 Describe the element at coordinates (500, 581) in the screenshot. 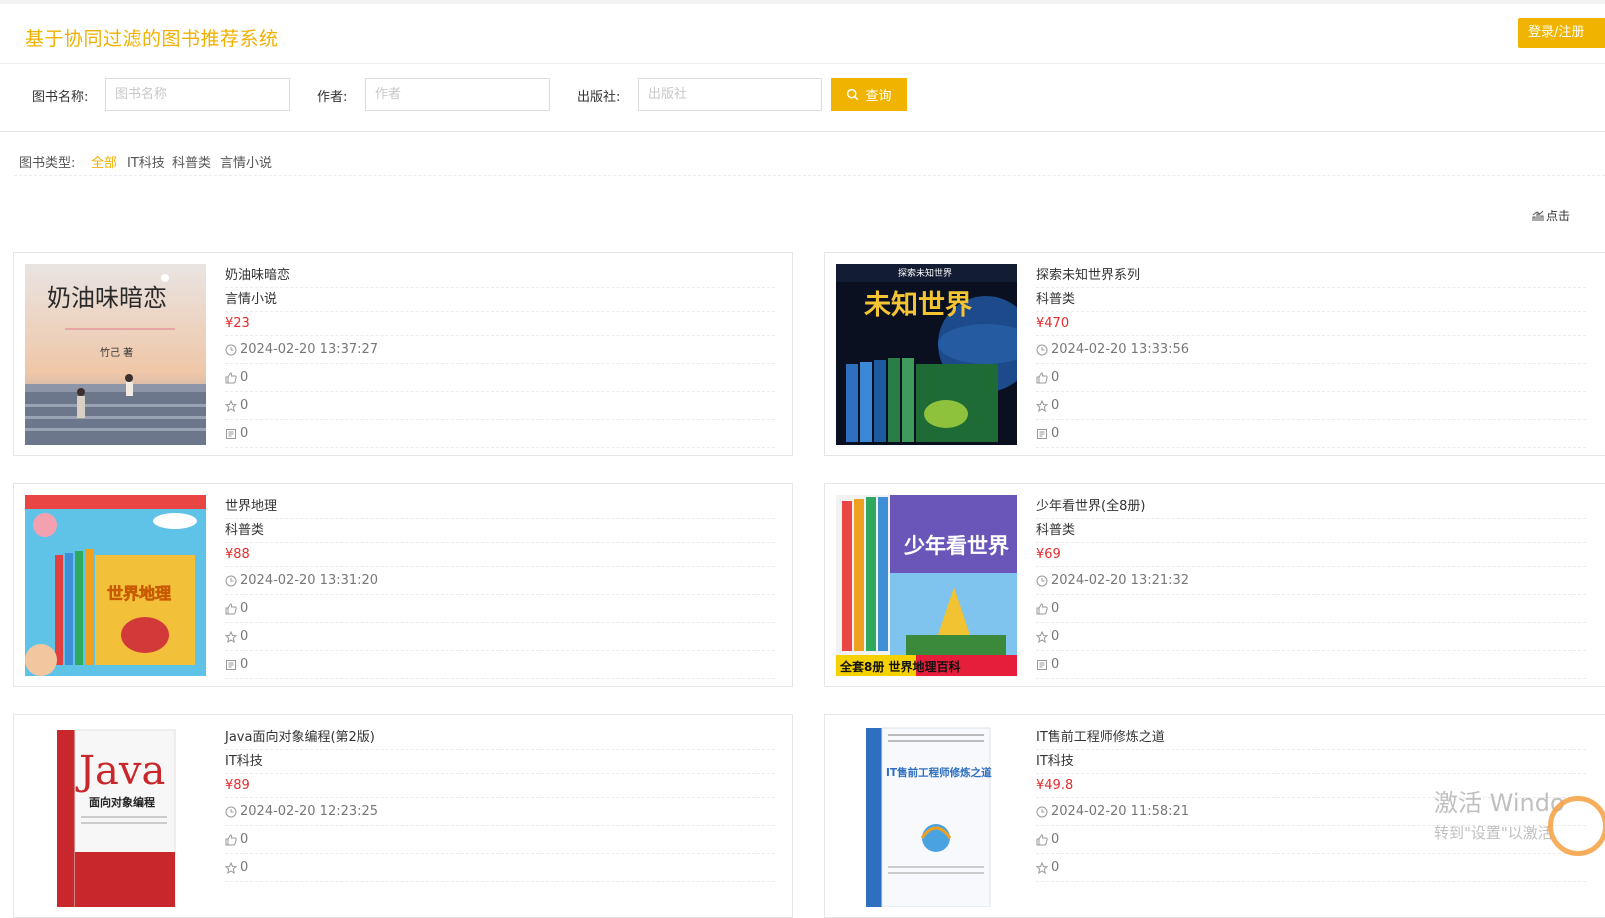

I see `book-time-row: 2024-02-20 13:31:20` at that location.